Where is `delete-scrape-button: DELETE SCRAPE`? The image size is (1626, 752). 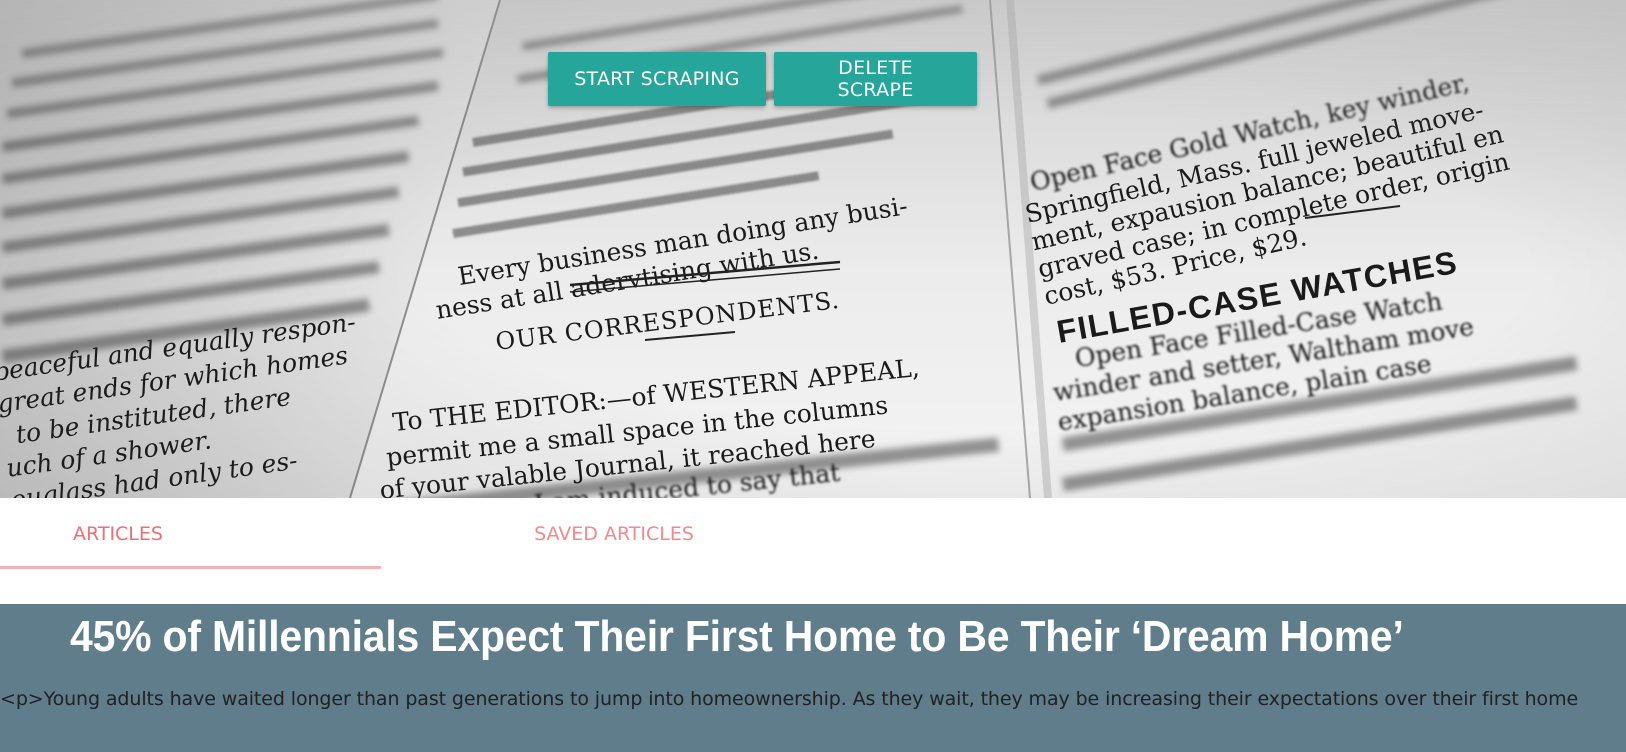
delete-scrape-button: DELETE SCRAPE is located at coordinates (875, 79).